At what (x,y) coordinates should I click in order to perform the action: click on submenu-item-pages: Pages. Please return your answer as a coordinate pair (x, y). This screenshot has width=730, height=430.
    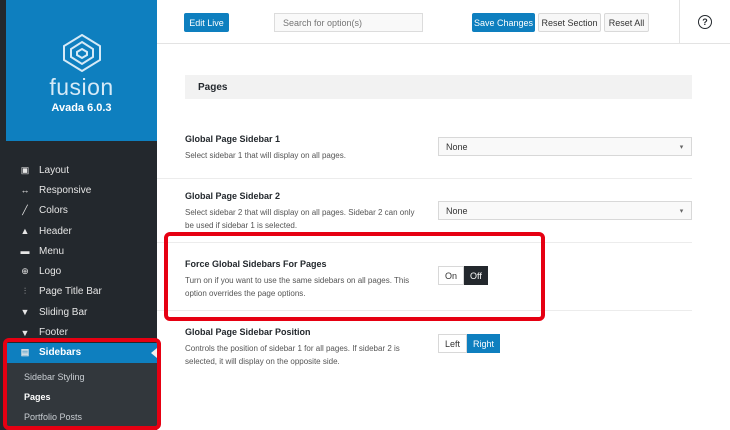
    Looking at the image, I should click on (81, 397).